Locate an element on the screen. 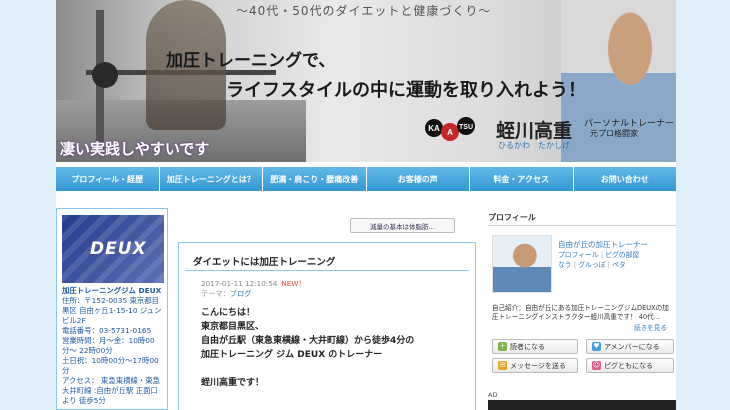 The width and height of the screenshot is (730, 410). weight-plate-image is located at coordinates (105, 75).